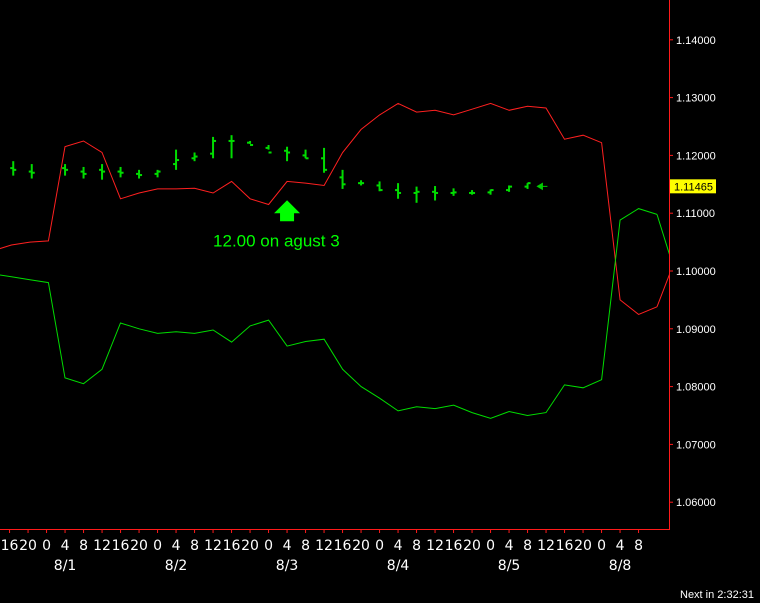  I want to click on y-tick-label: 1.11000, so click(695, 214).